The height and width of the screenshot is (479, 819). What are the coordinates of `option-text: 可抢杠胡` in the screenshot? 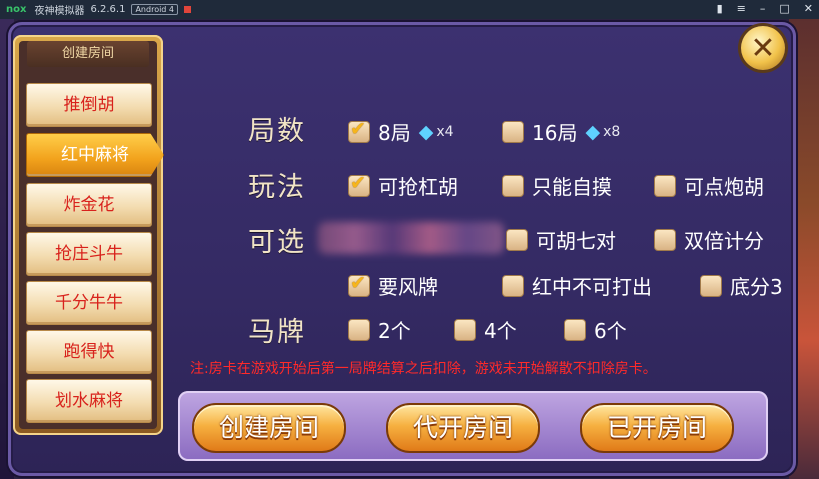 It's located at (418, 187).